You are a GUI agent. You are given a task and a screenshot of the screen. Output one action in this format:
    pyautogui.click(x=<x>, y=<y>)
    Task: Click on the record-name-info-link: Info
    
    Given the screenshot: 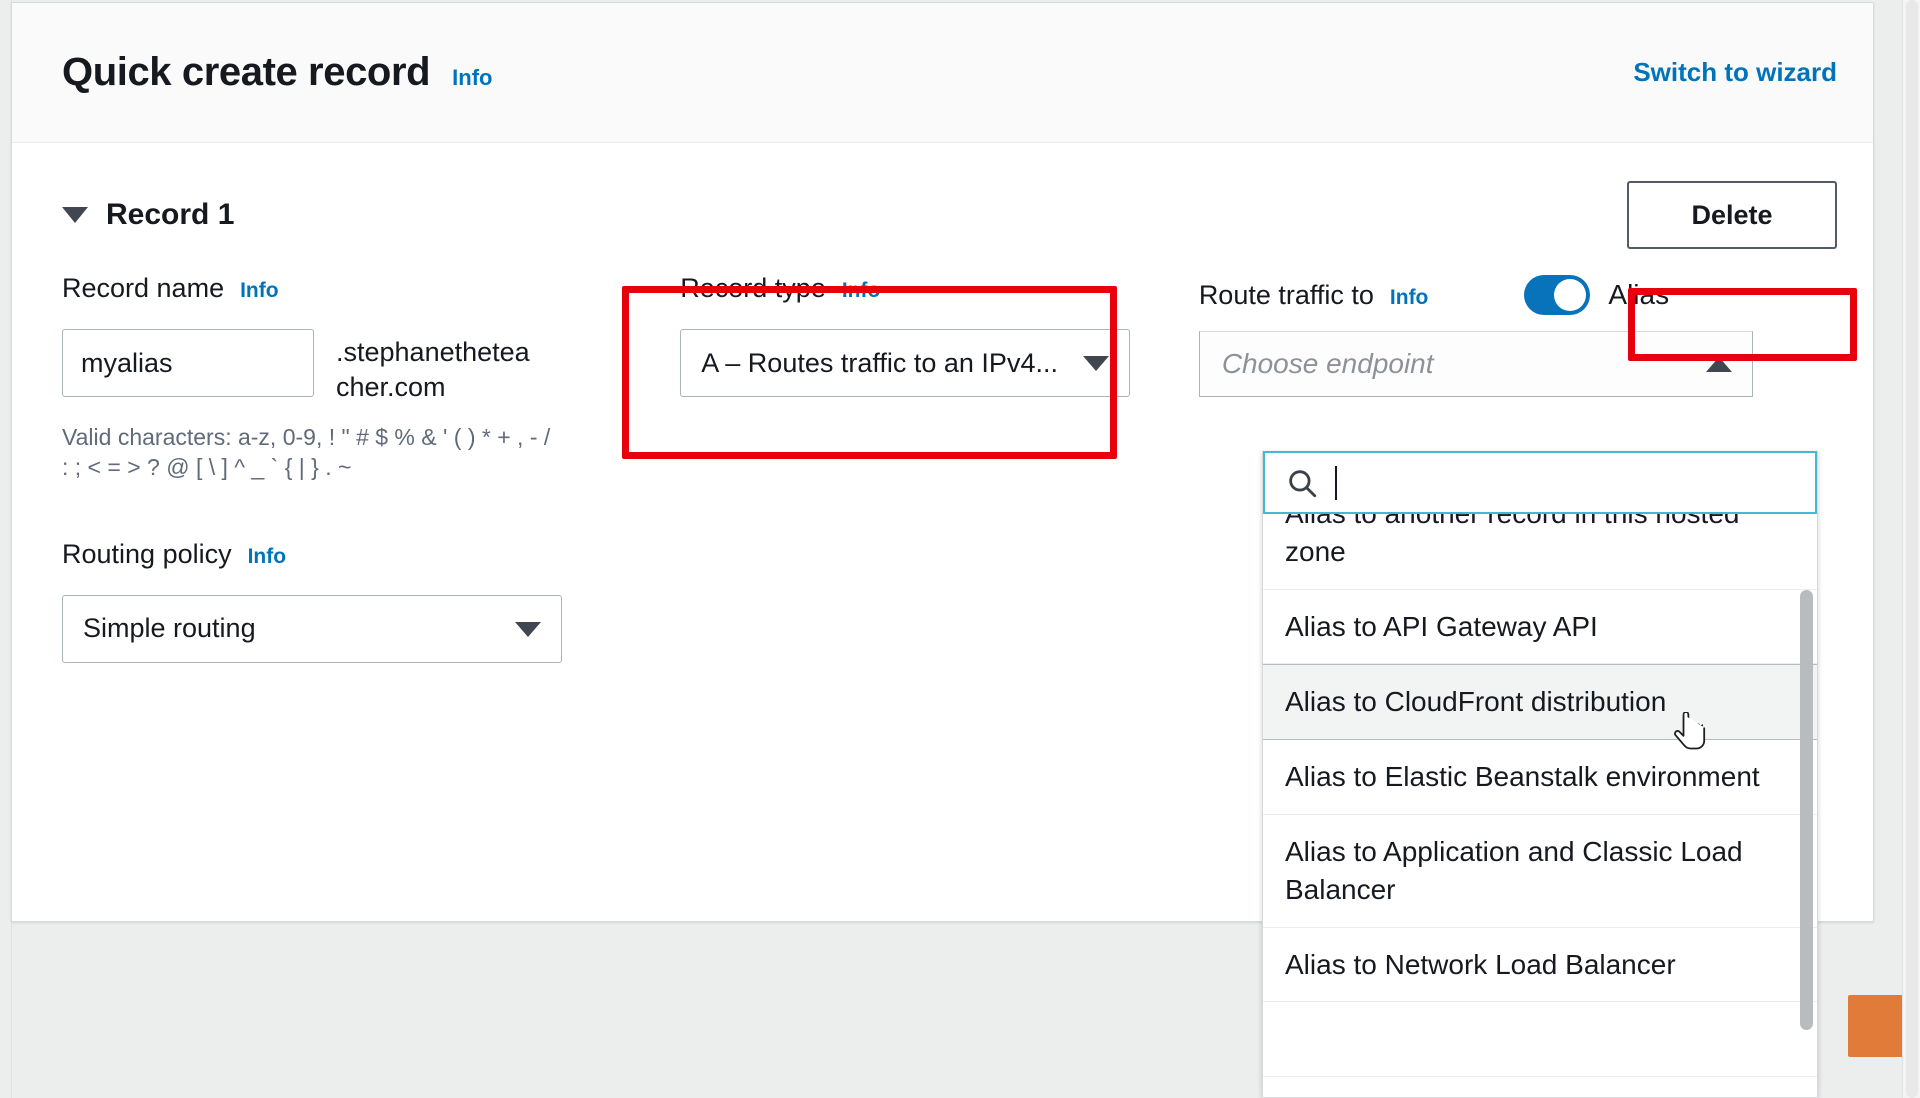 What is the action you would take?
    pyautogui.click(x=259, y=291)
    